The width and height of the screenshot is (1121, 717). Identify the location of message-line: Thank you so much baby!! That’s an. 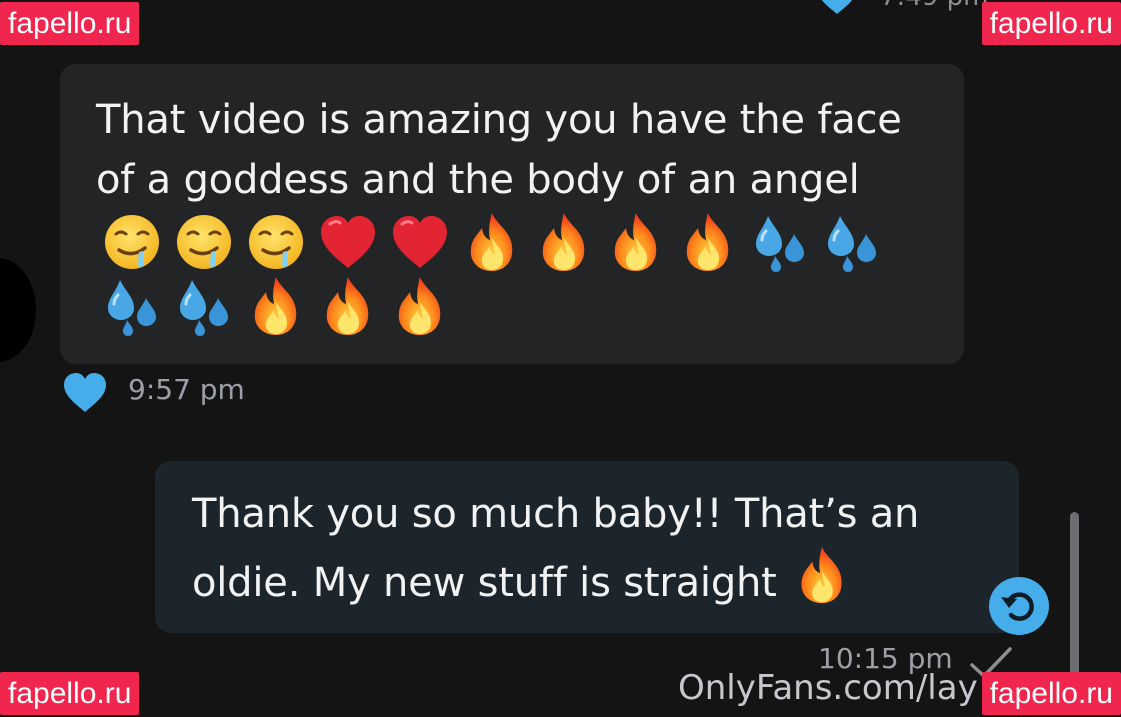
(556, 514).